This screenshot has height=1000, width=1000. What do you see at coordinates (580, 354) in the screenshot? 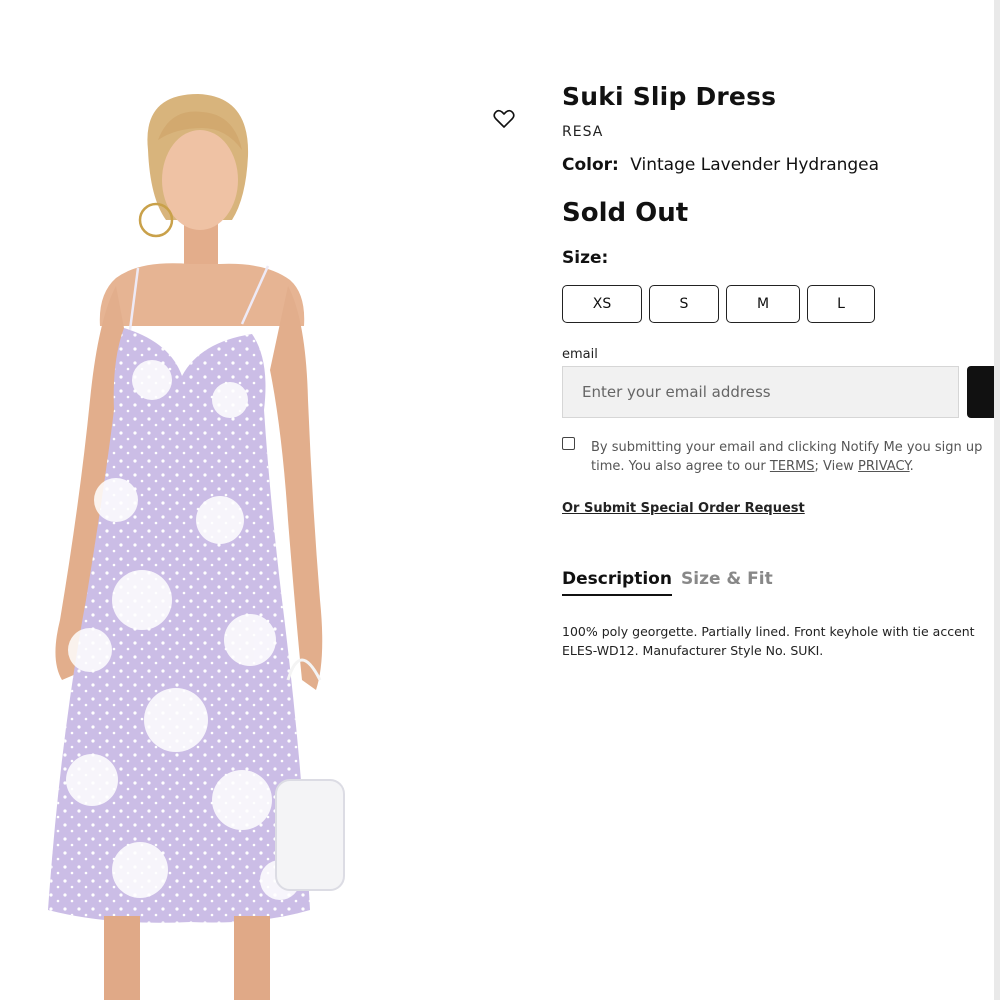
I see `email-label: email` at bounding box center [580, 354].